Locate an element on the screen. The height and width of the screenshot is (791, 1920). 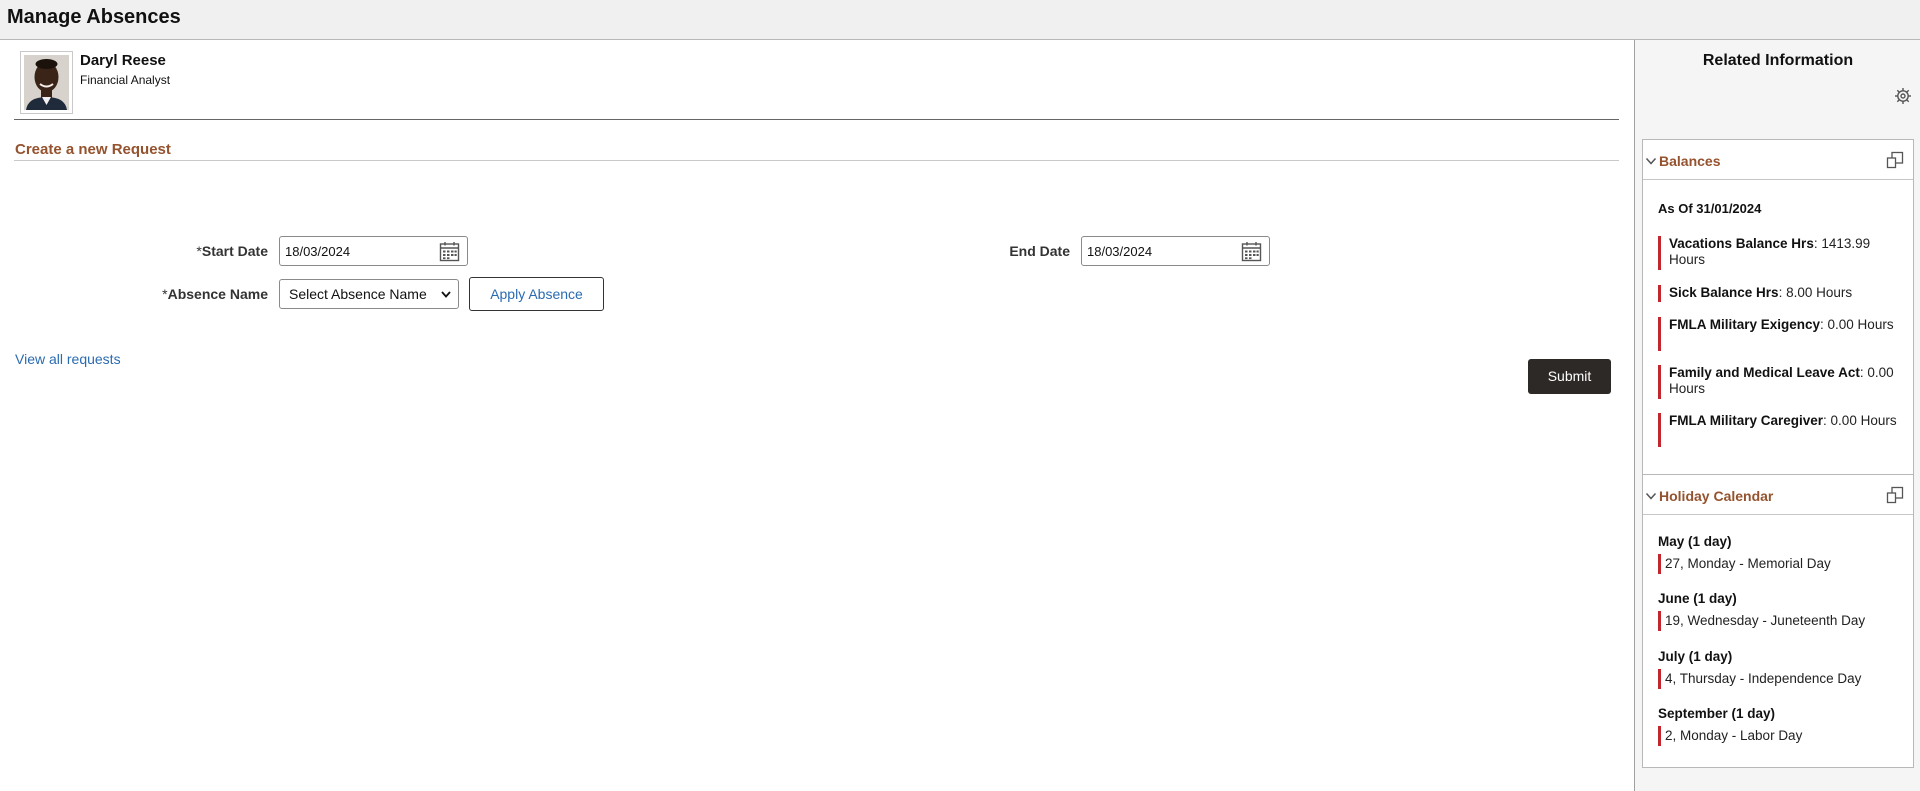
apply-absence-button: Apply Absence is located at coordinates (536, 294).